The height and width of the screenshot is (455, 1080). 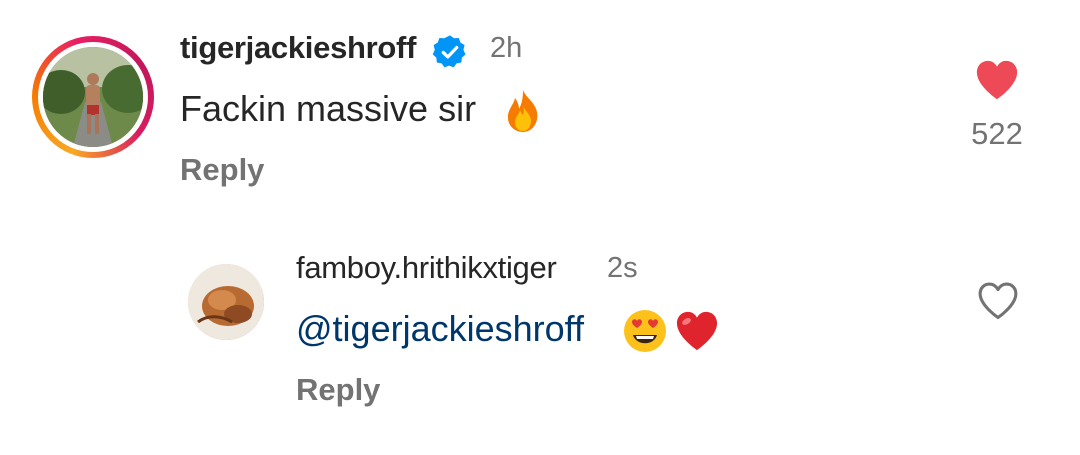 What do you see at coordinates (426, 268) in the screenshot?
I see `username: famboy.hrithikxtiger` at bounding box center [426, 268].